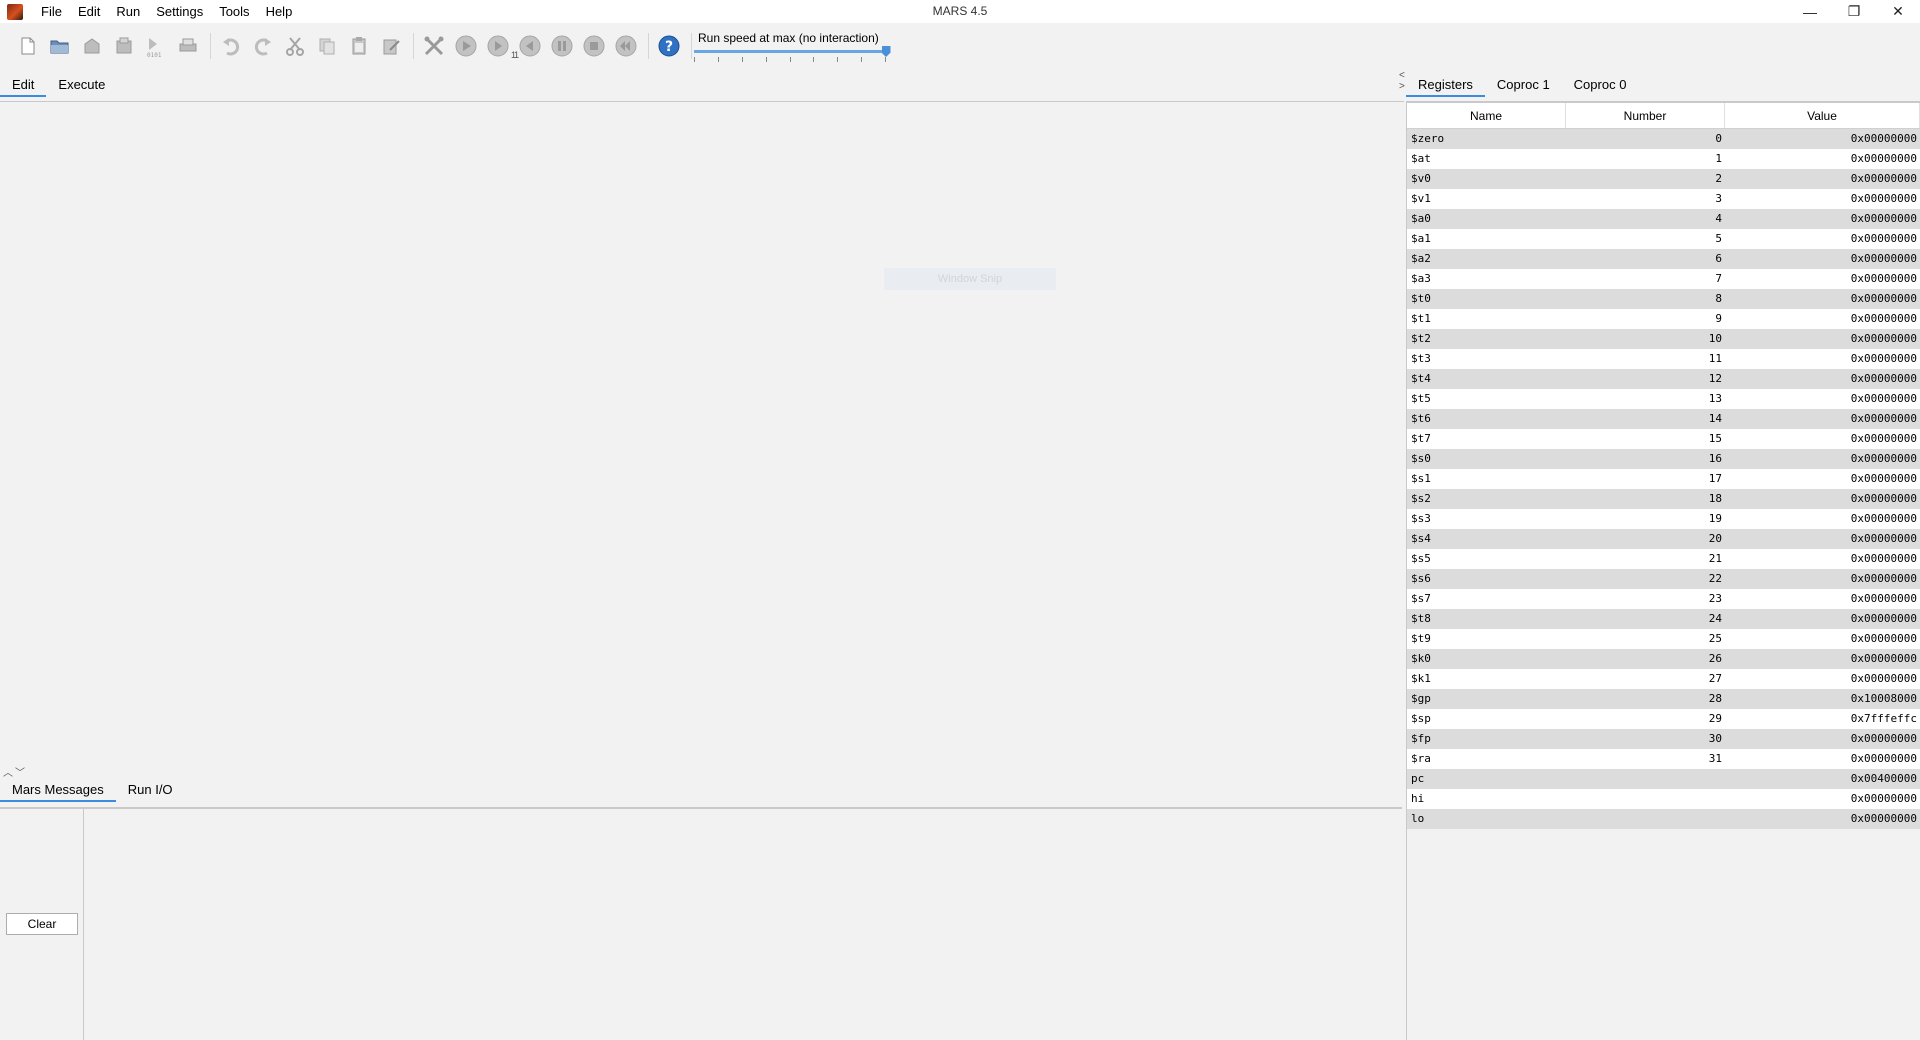  What do you see at coordinates (1663, 679) in the screenshot?
I see `table-row: $k1 27 0x00000000` at bounding box center [1663, 679].